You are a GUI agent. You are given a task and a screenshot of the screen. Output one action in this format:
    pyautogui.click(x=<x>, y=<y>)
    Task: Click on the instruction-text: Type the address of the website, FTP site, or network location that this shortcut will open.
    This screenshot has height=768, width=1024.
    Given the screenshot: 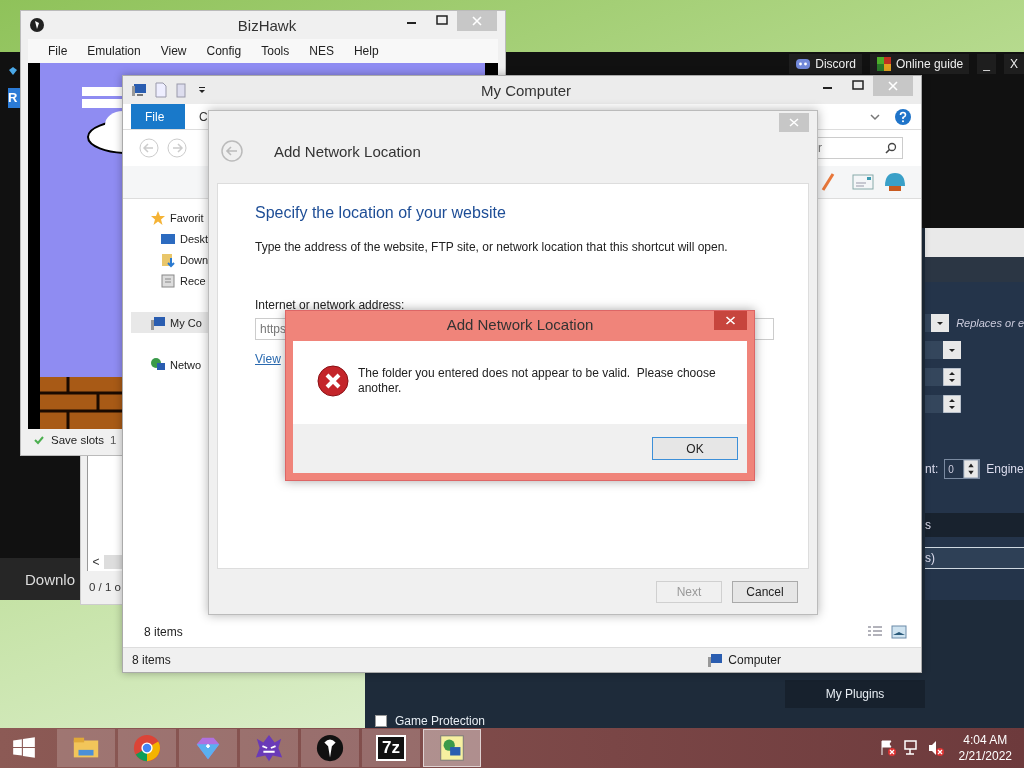 What is the action you would take?
    pyautogui.click(x=492, y=247)
    